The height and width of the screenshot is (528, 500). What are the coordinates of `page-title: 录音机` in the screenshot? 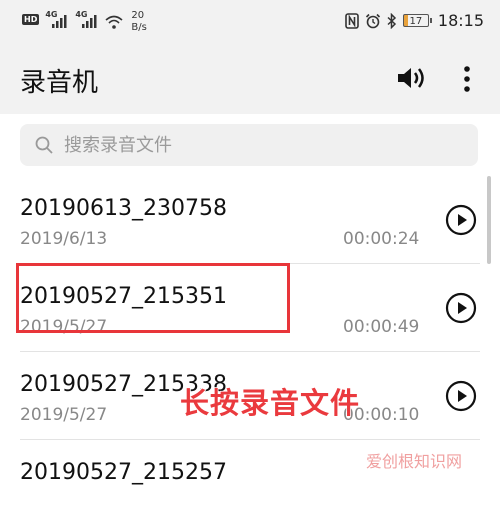 It's located at (59, 83).